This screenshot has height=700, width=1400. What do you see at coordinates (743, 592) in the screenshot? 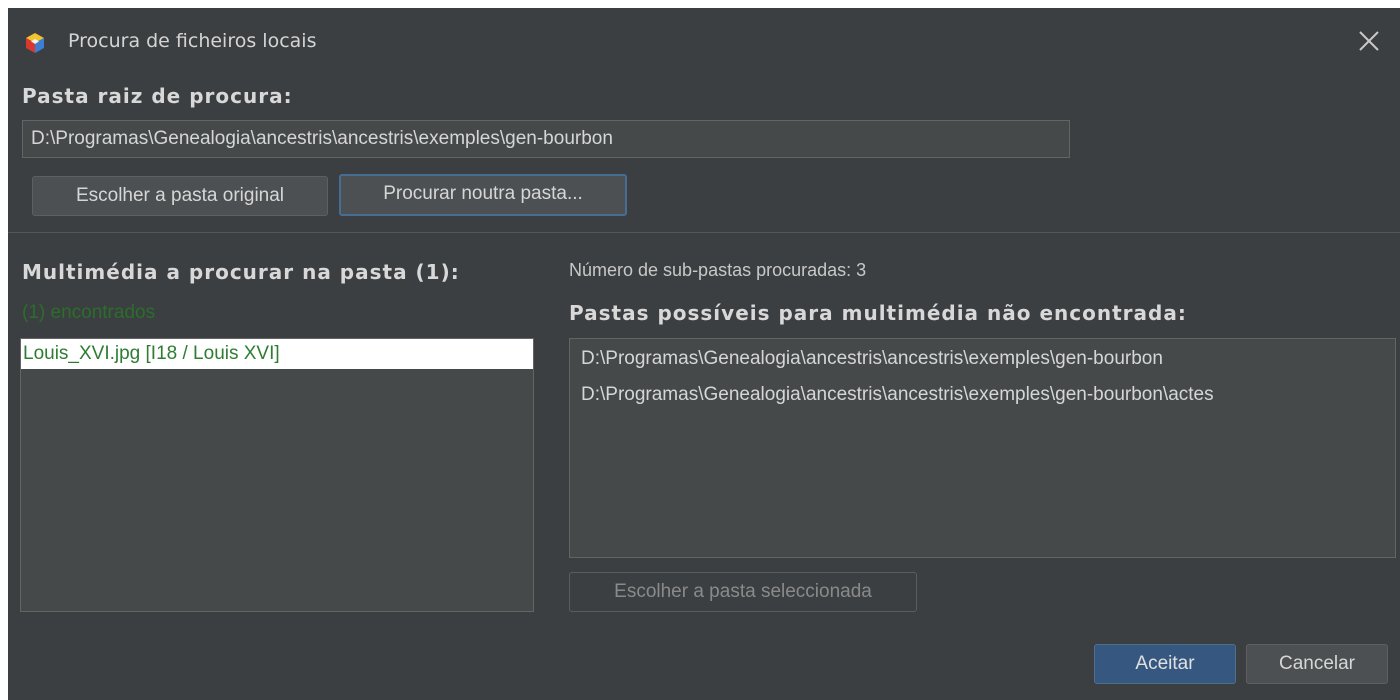
I see `choose-selected-folder-button: Escolher a pasta seleccionada` at bounding box center [743, 592].